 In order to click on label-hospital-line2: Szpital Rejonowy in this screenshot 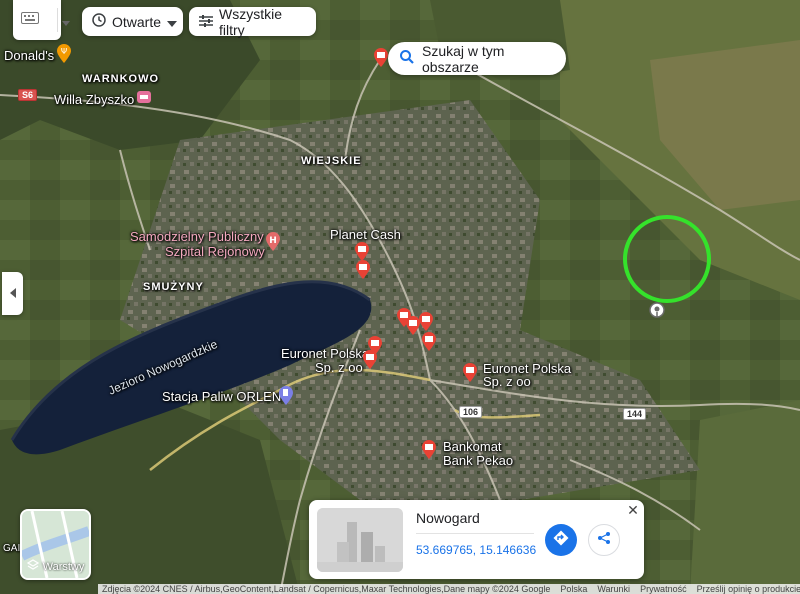, I will do `click(215, 252)`.